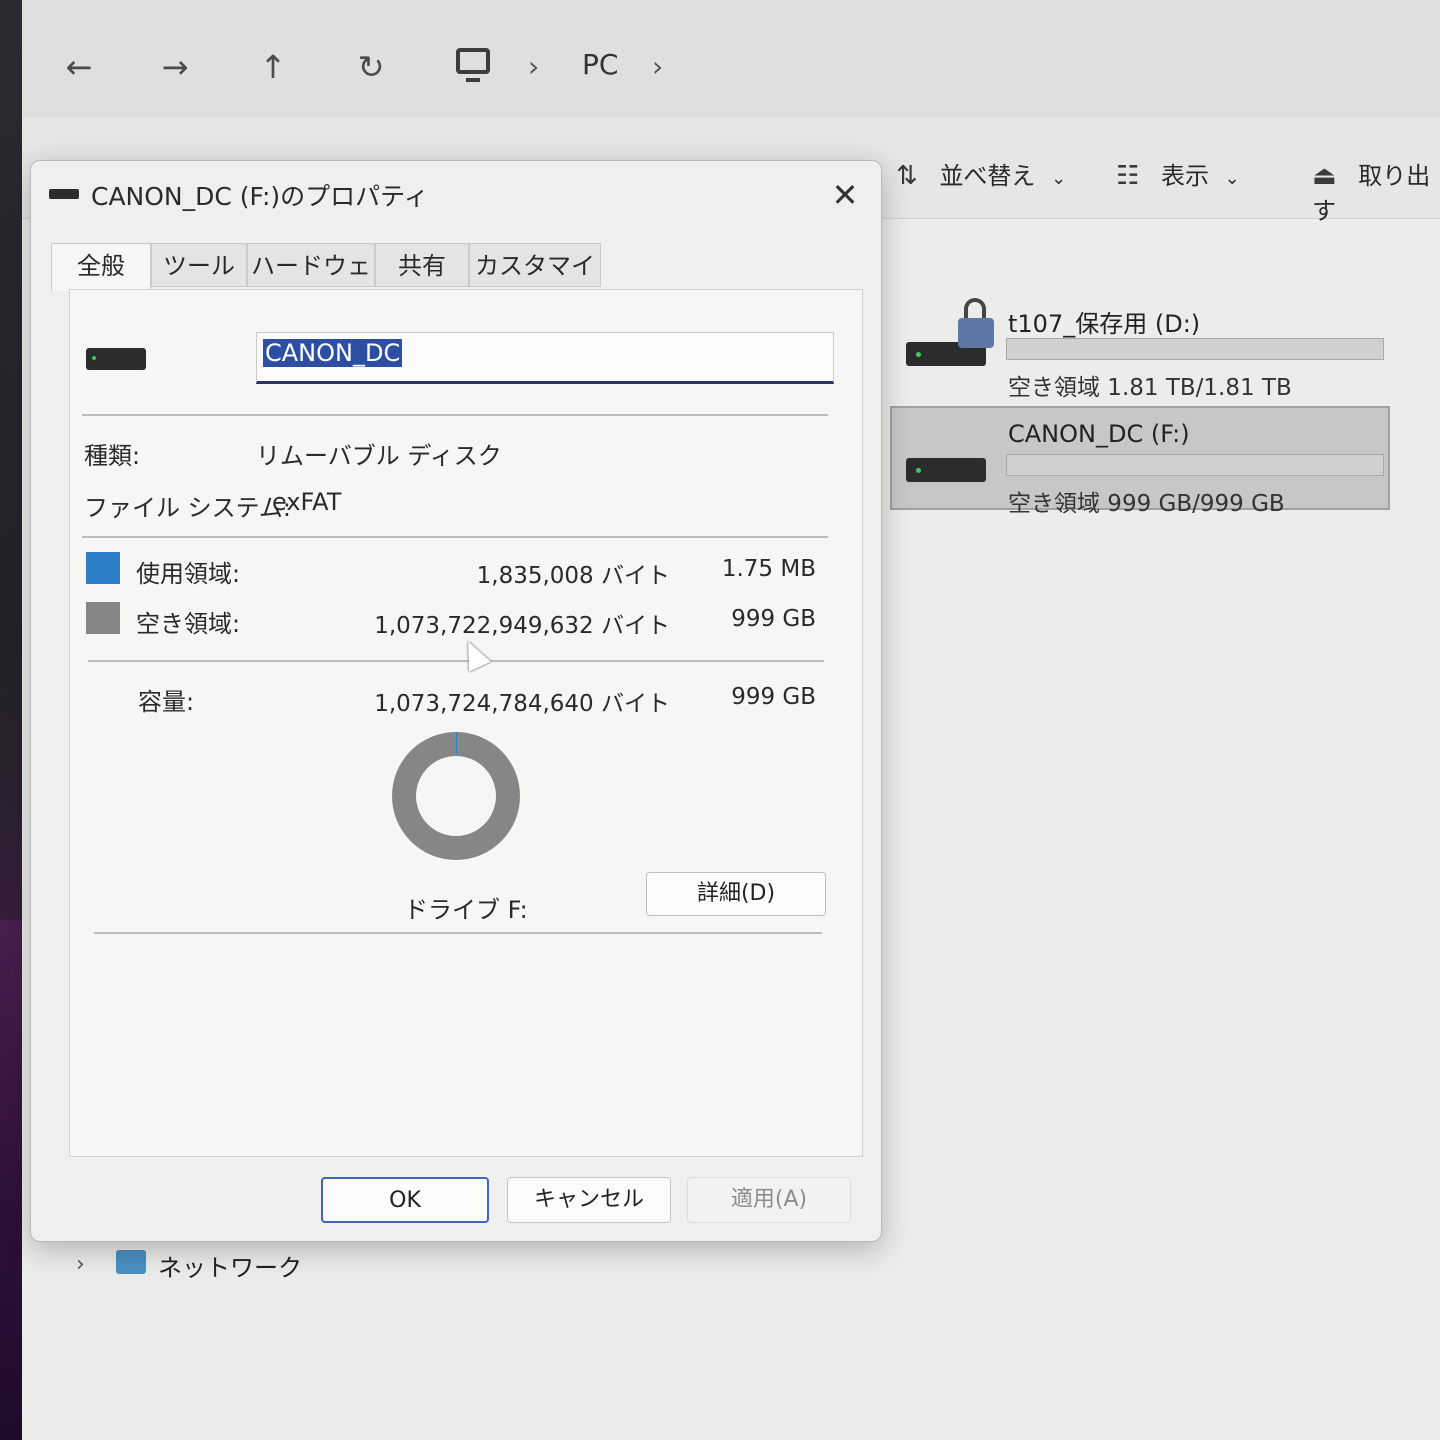 The image size is (1440, 1440). I want to click on unlocked-lock-icon, so click(976, 323).